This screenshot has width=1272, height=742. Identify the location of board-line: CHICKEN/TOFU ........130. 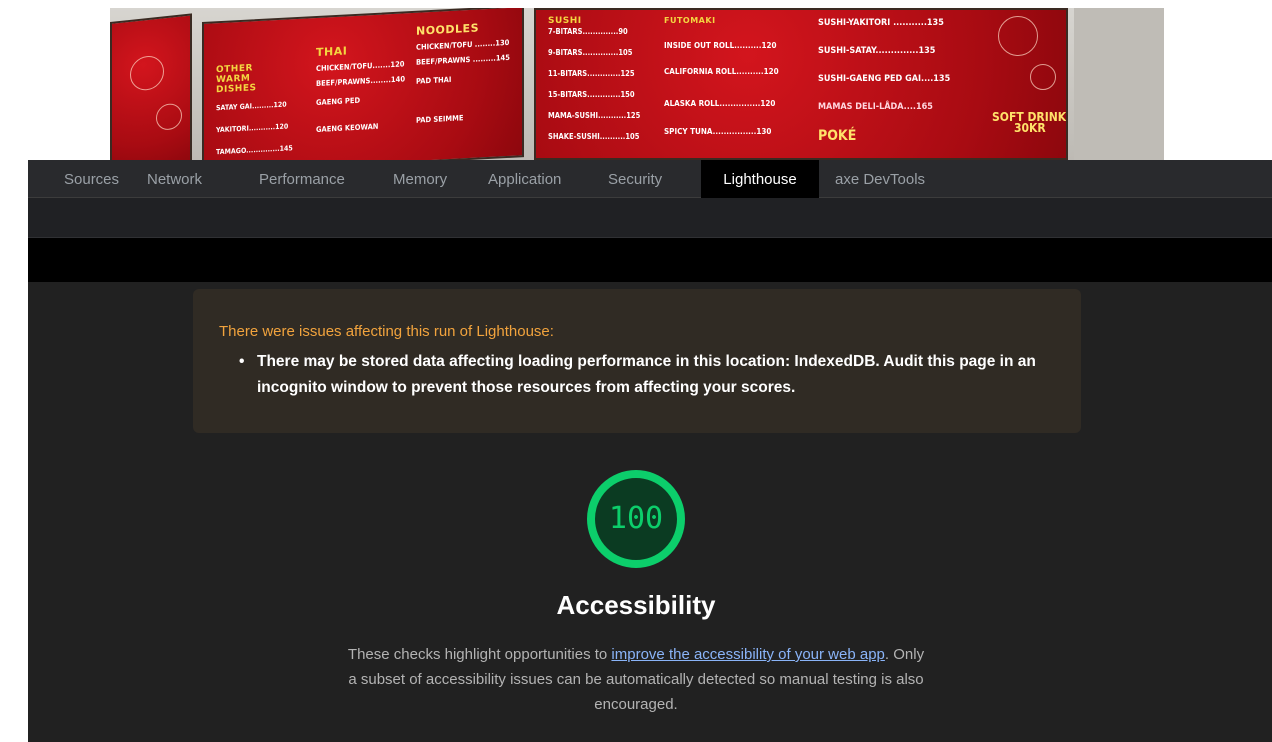
(463, 44).